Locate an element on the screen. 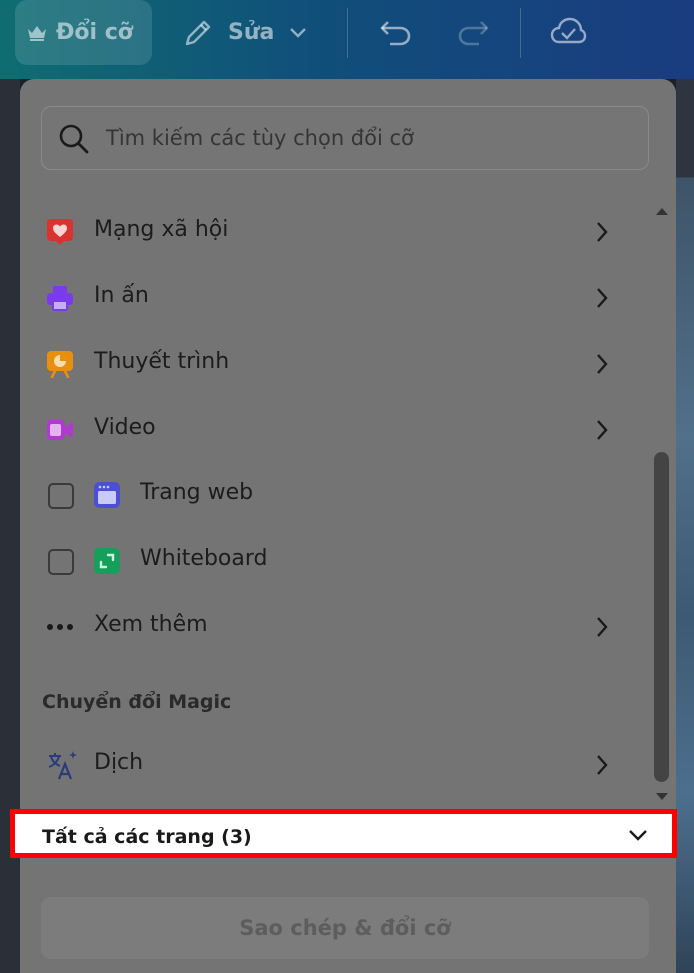  cloud-saved-icon is located at coordinates (568, 32).